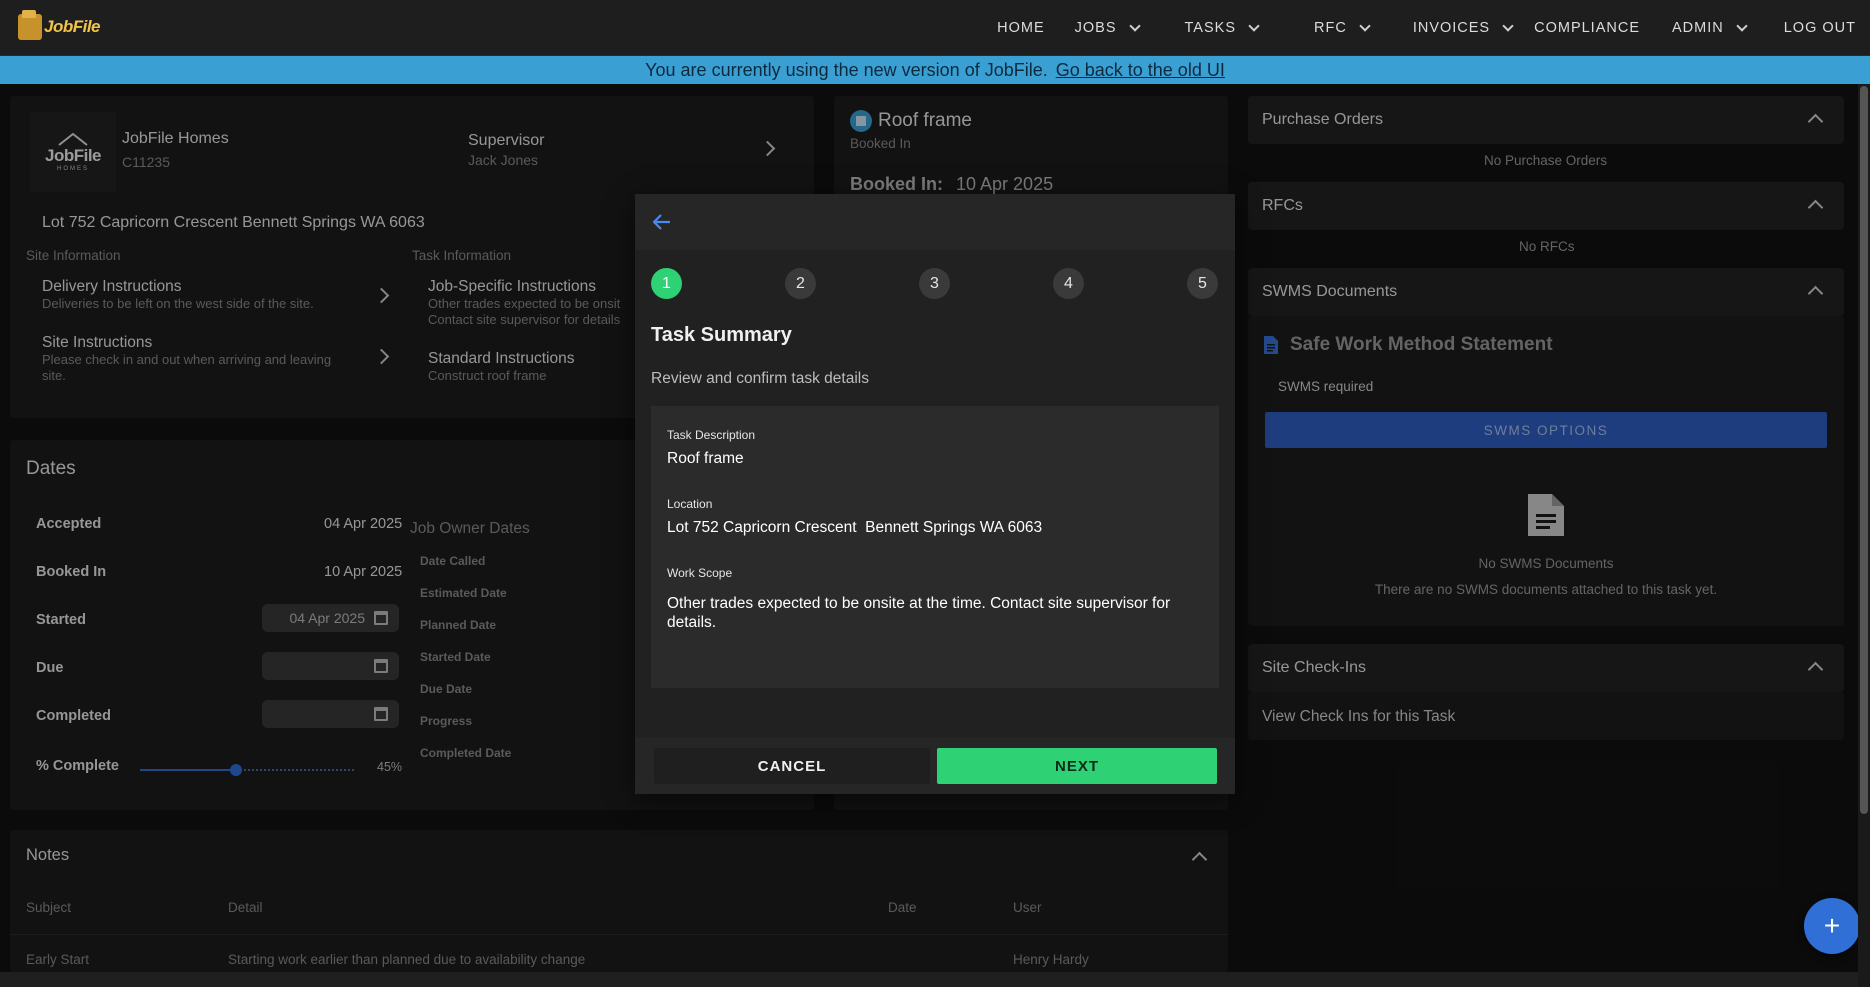 The height and width of the screenshot is (987, 1870). What do you see at coordinates (1832, 926) in the screenshot?
I see `plus-icon: +` at bounding box center [1832, 926].